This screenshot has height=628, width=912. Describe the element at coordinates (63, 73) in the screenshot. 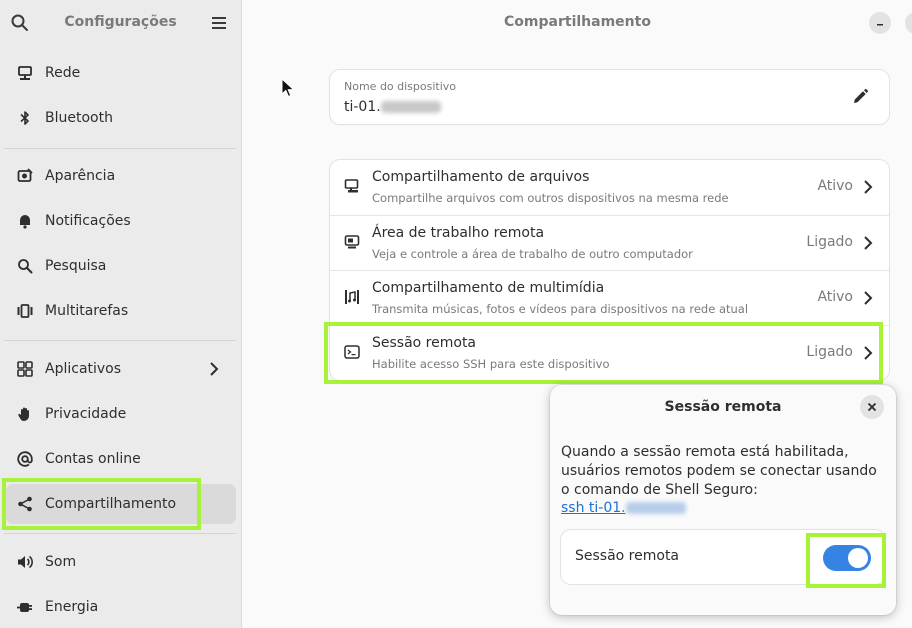

I see `sidebar-item-label: Rede` at that location.